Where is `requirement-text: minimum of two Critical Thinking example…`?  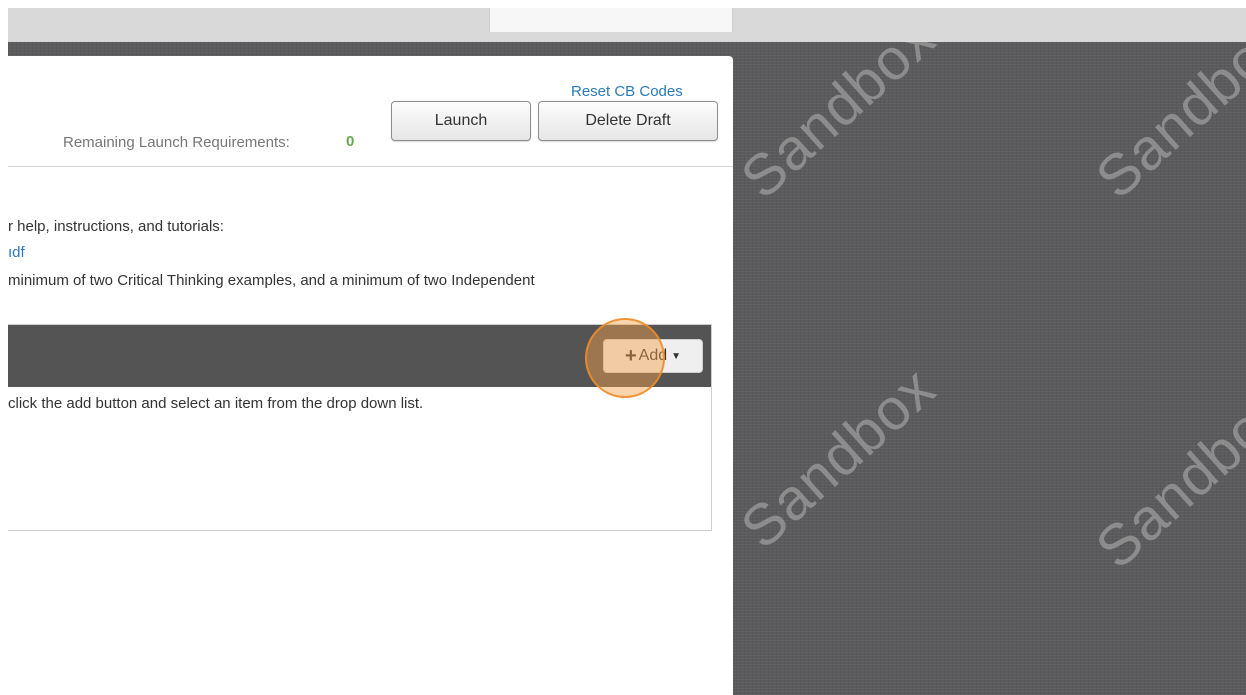 requirement-text: minimum of two Critical Thinking example… is located at coordinates (271, 280).